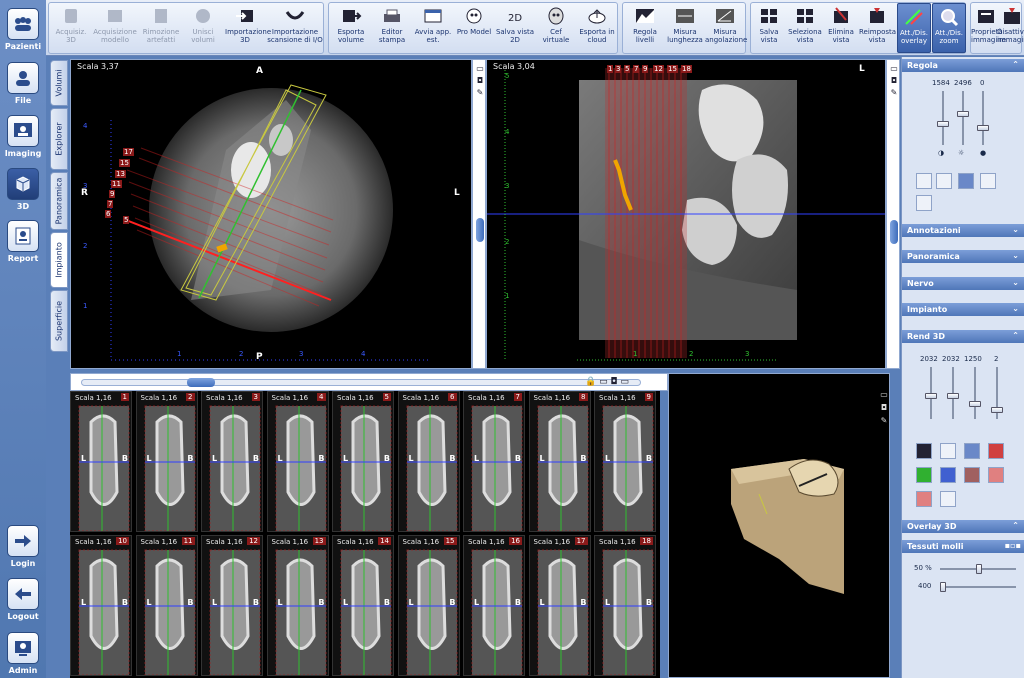 The width and height of the screenshot is (1024, 678). Describe the element at coordinates (625, 605) in the screenshot. I see `cross-section-thumb: Scala 1,16 18 L B` at that location.